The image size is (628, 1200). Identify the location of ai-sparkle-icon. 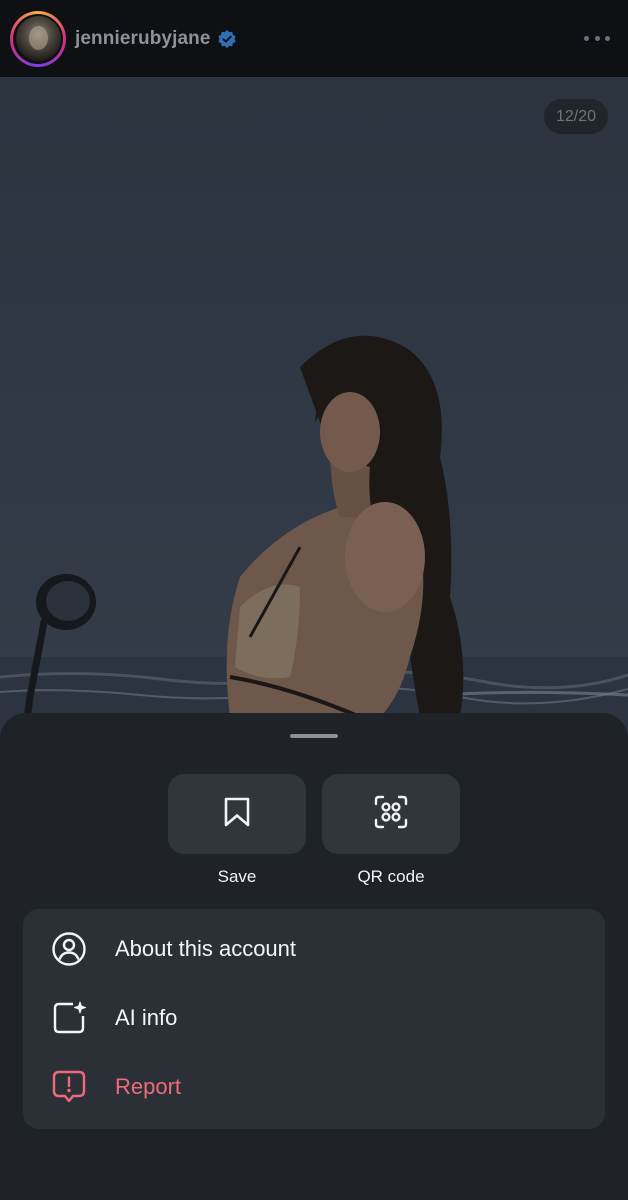
(69, 1018).